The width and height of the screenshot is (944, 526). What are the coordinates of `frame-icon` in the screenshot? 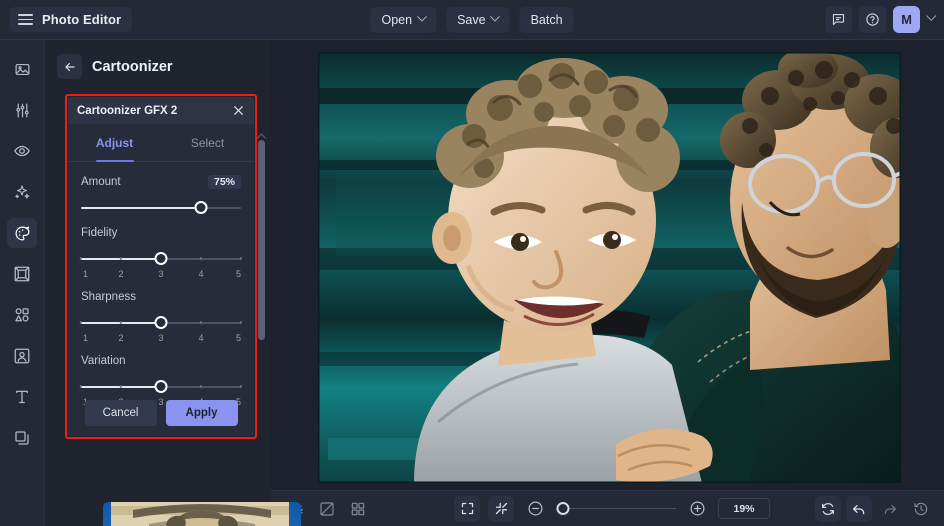 It's located at (22, 274).